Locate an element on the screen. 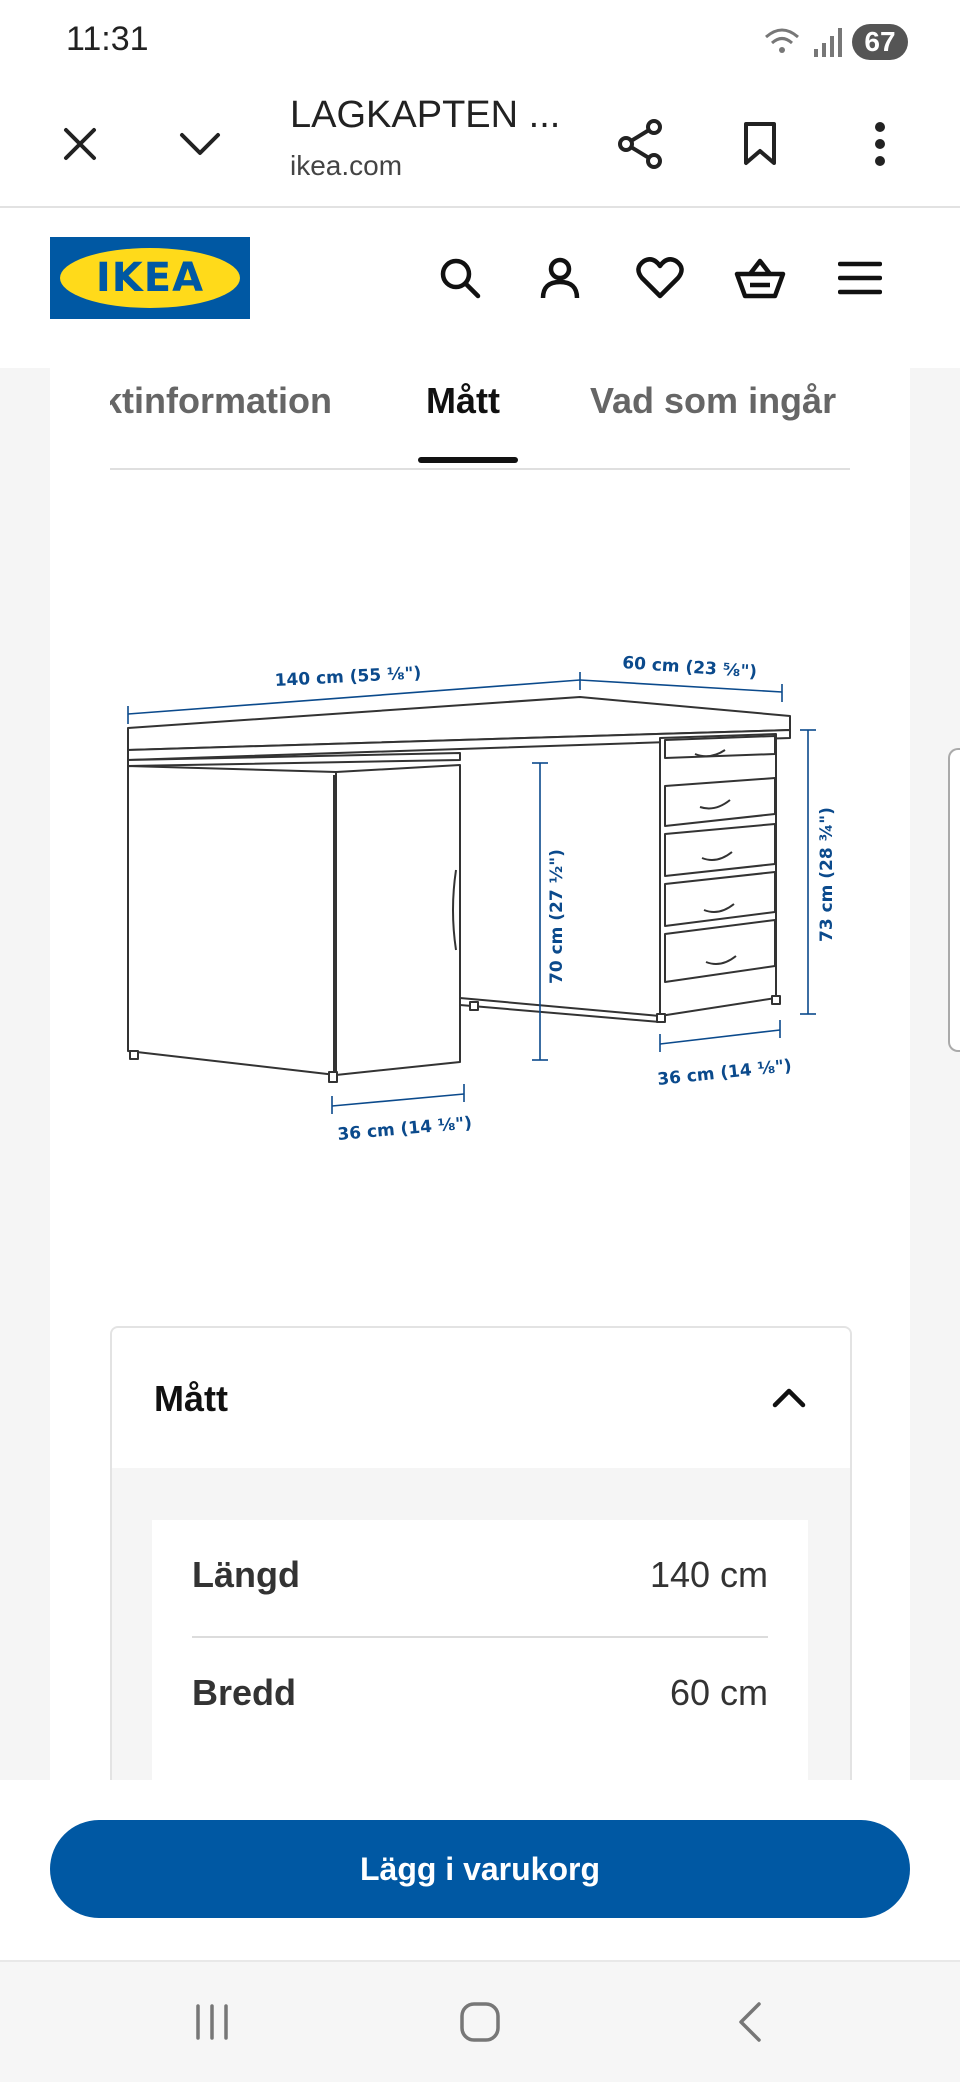 The image size is (960, 2082). recent-apps-icon is located at coordinates (212, 2022).